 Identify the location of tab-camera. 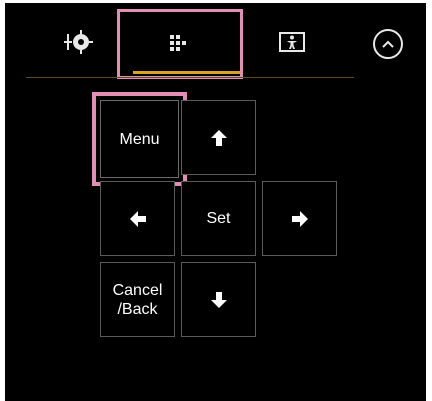
(79, 42).